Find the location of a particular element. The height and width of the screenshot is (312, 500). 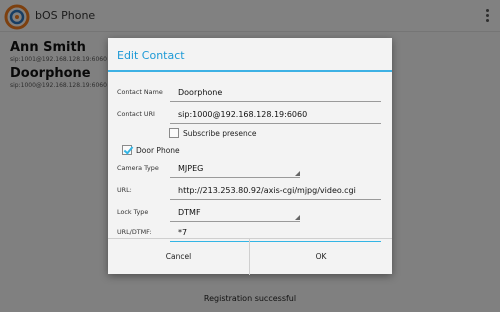

camera-type-value: MJPEG is located at coordinates (191, 168).